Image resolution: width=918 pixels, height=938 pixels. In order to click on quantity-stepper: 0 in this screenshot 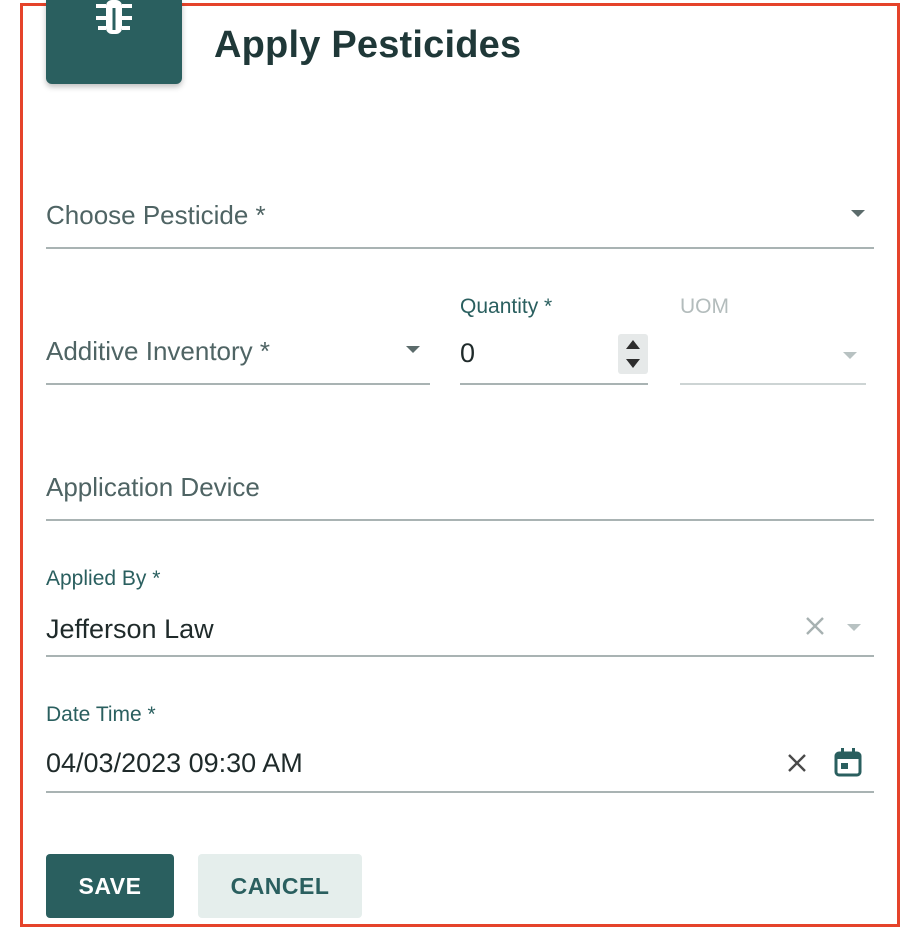, I will do `click(554, 355)`.